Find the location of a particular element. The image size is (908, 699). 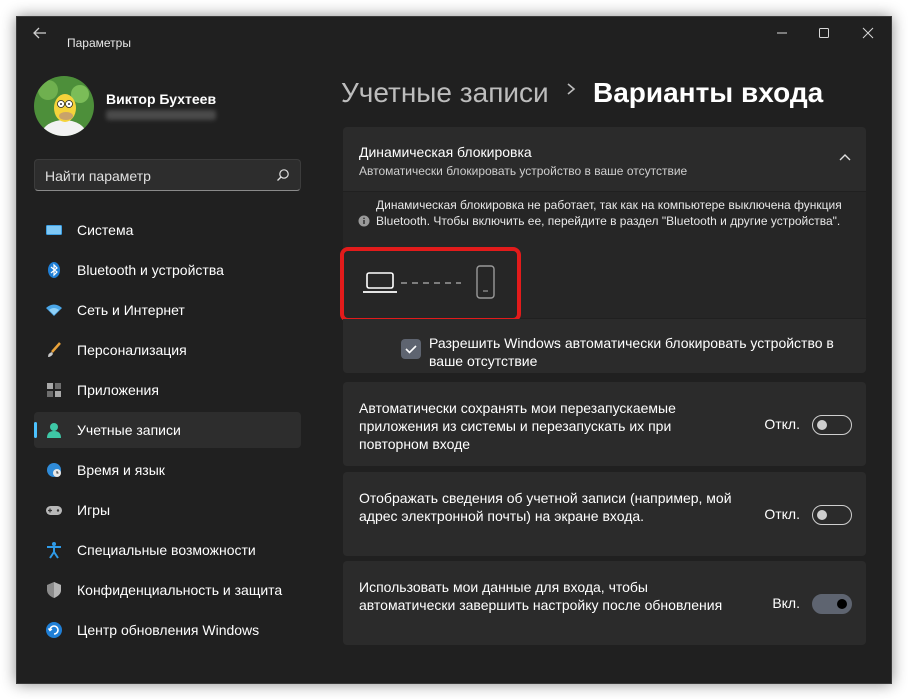

sidebar-item-windows-update: Центр обновления Windows is located at coordinates (167, 630).